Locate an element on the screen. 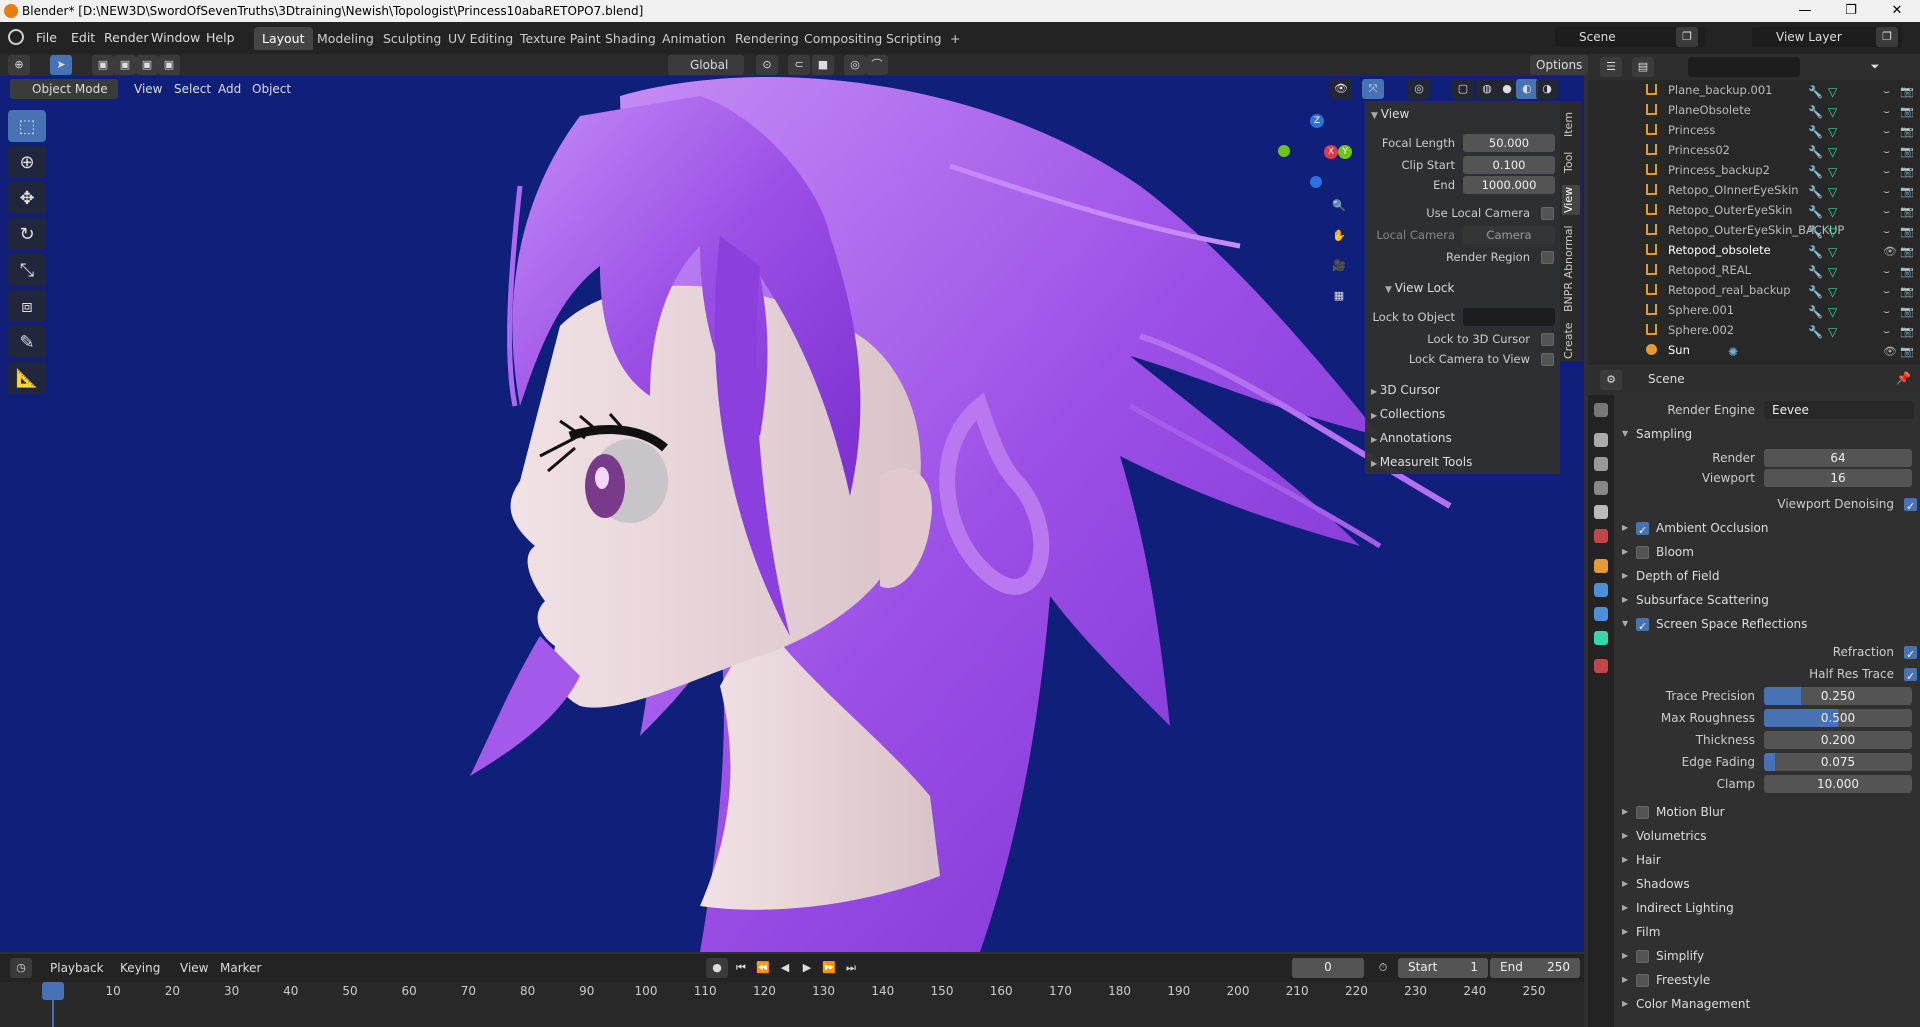 This screenshot has width=1920, height=1027. hair-section: ▶ Hair is located at coordinates (1767, 860).